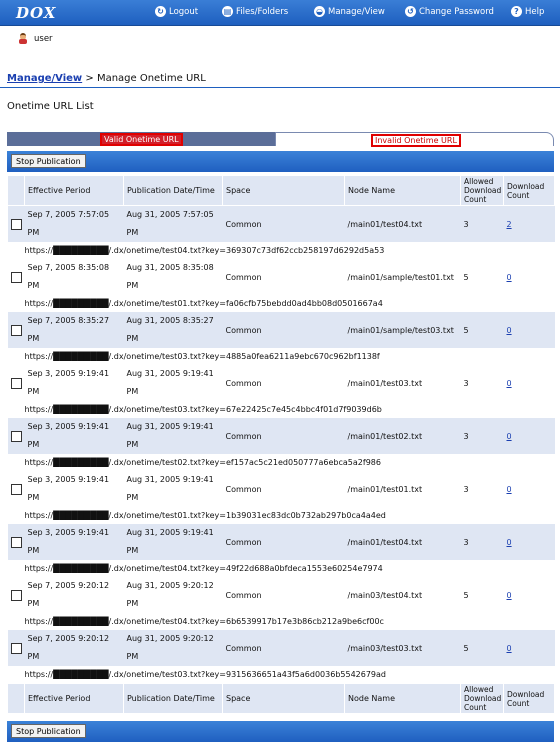 This screenshot has width=560, height=756. I want to click on footer-effective-period: Effective Period, so click(74, 698).